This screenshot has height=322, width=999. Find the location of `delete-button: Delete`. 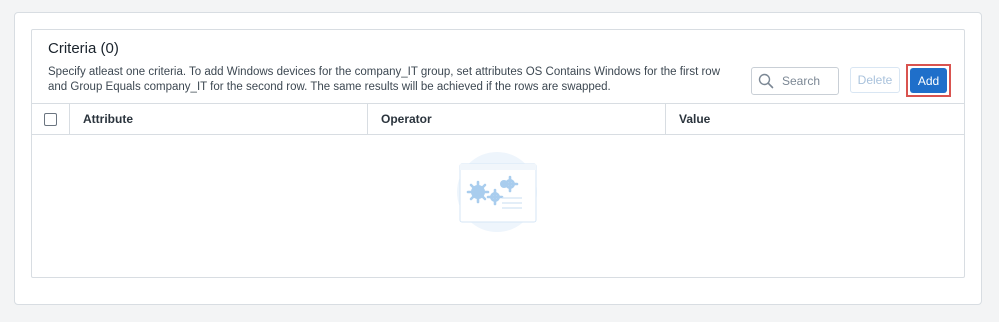

delete-button: Delete is located at coordinates (875, 80).